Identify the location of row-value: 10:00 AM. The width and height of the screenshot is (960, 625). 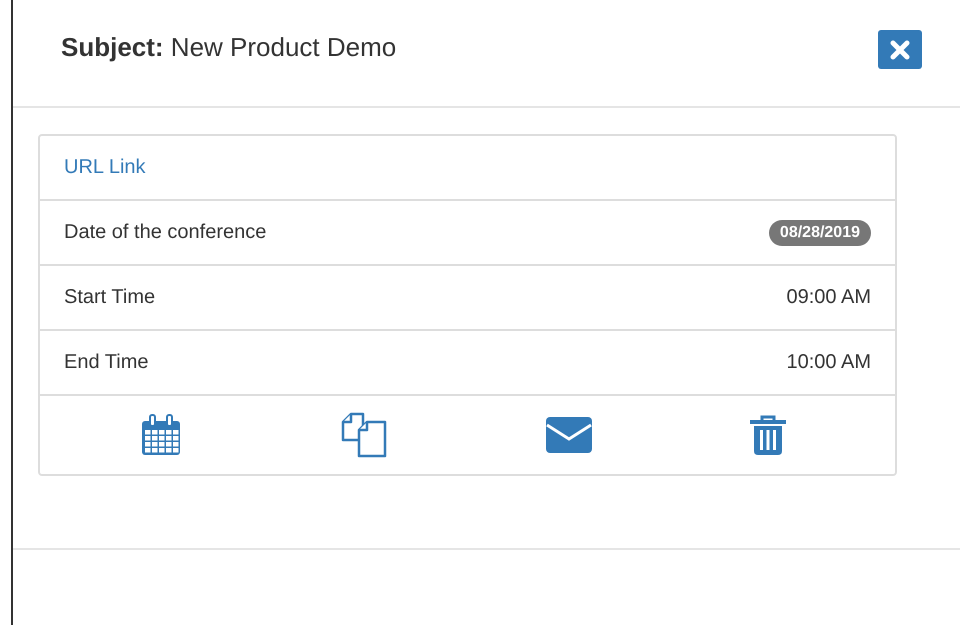
(828, 362).